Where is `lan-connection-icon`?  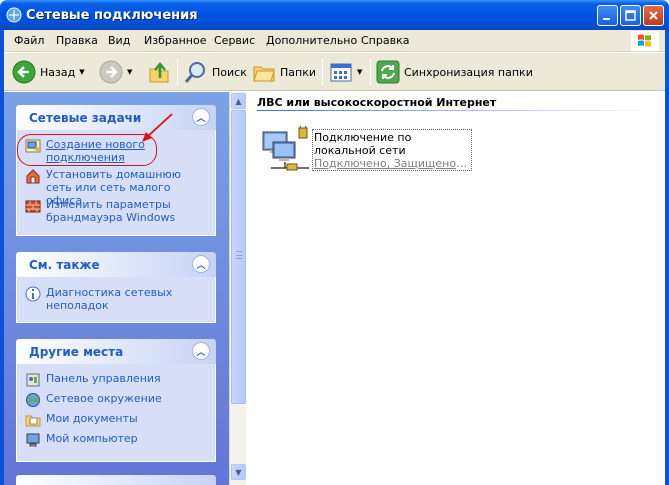 lan-connection-icon is located at coordinates (286, 150).